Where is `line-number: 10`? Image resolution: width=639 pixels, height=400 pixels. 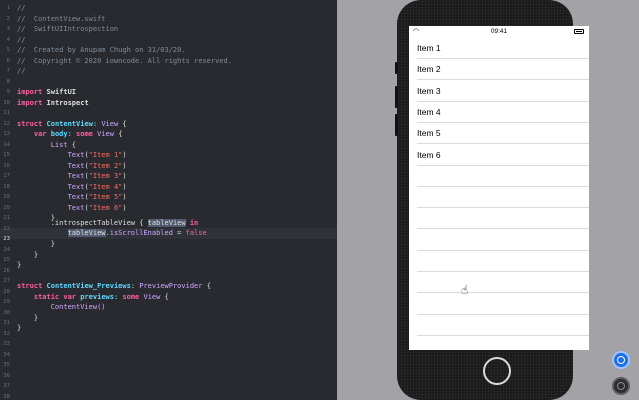 line-number: 10 is located at coordinates (6, 102).